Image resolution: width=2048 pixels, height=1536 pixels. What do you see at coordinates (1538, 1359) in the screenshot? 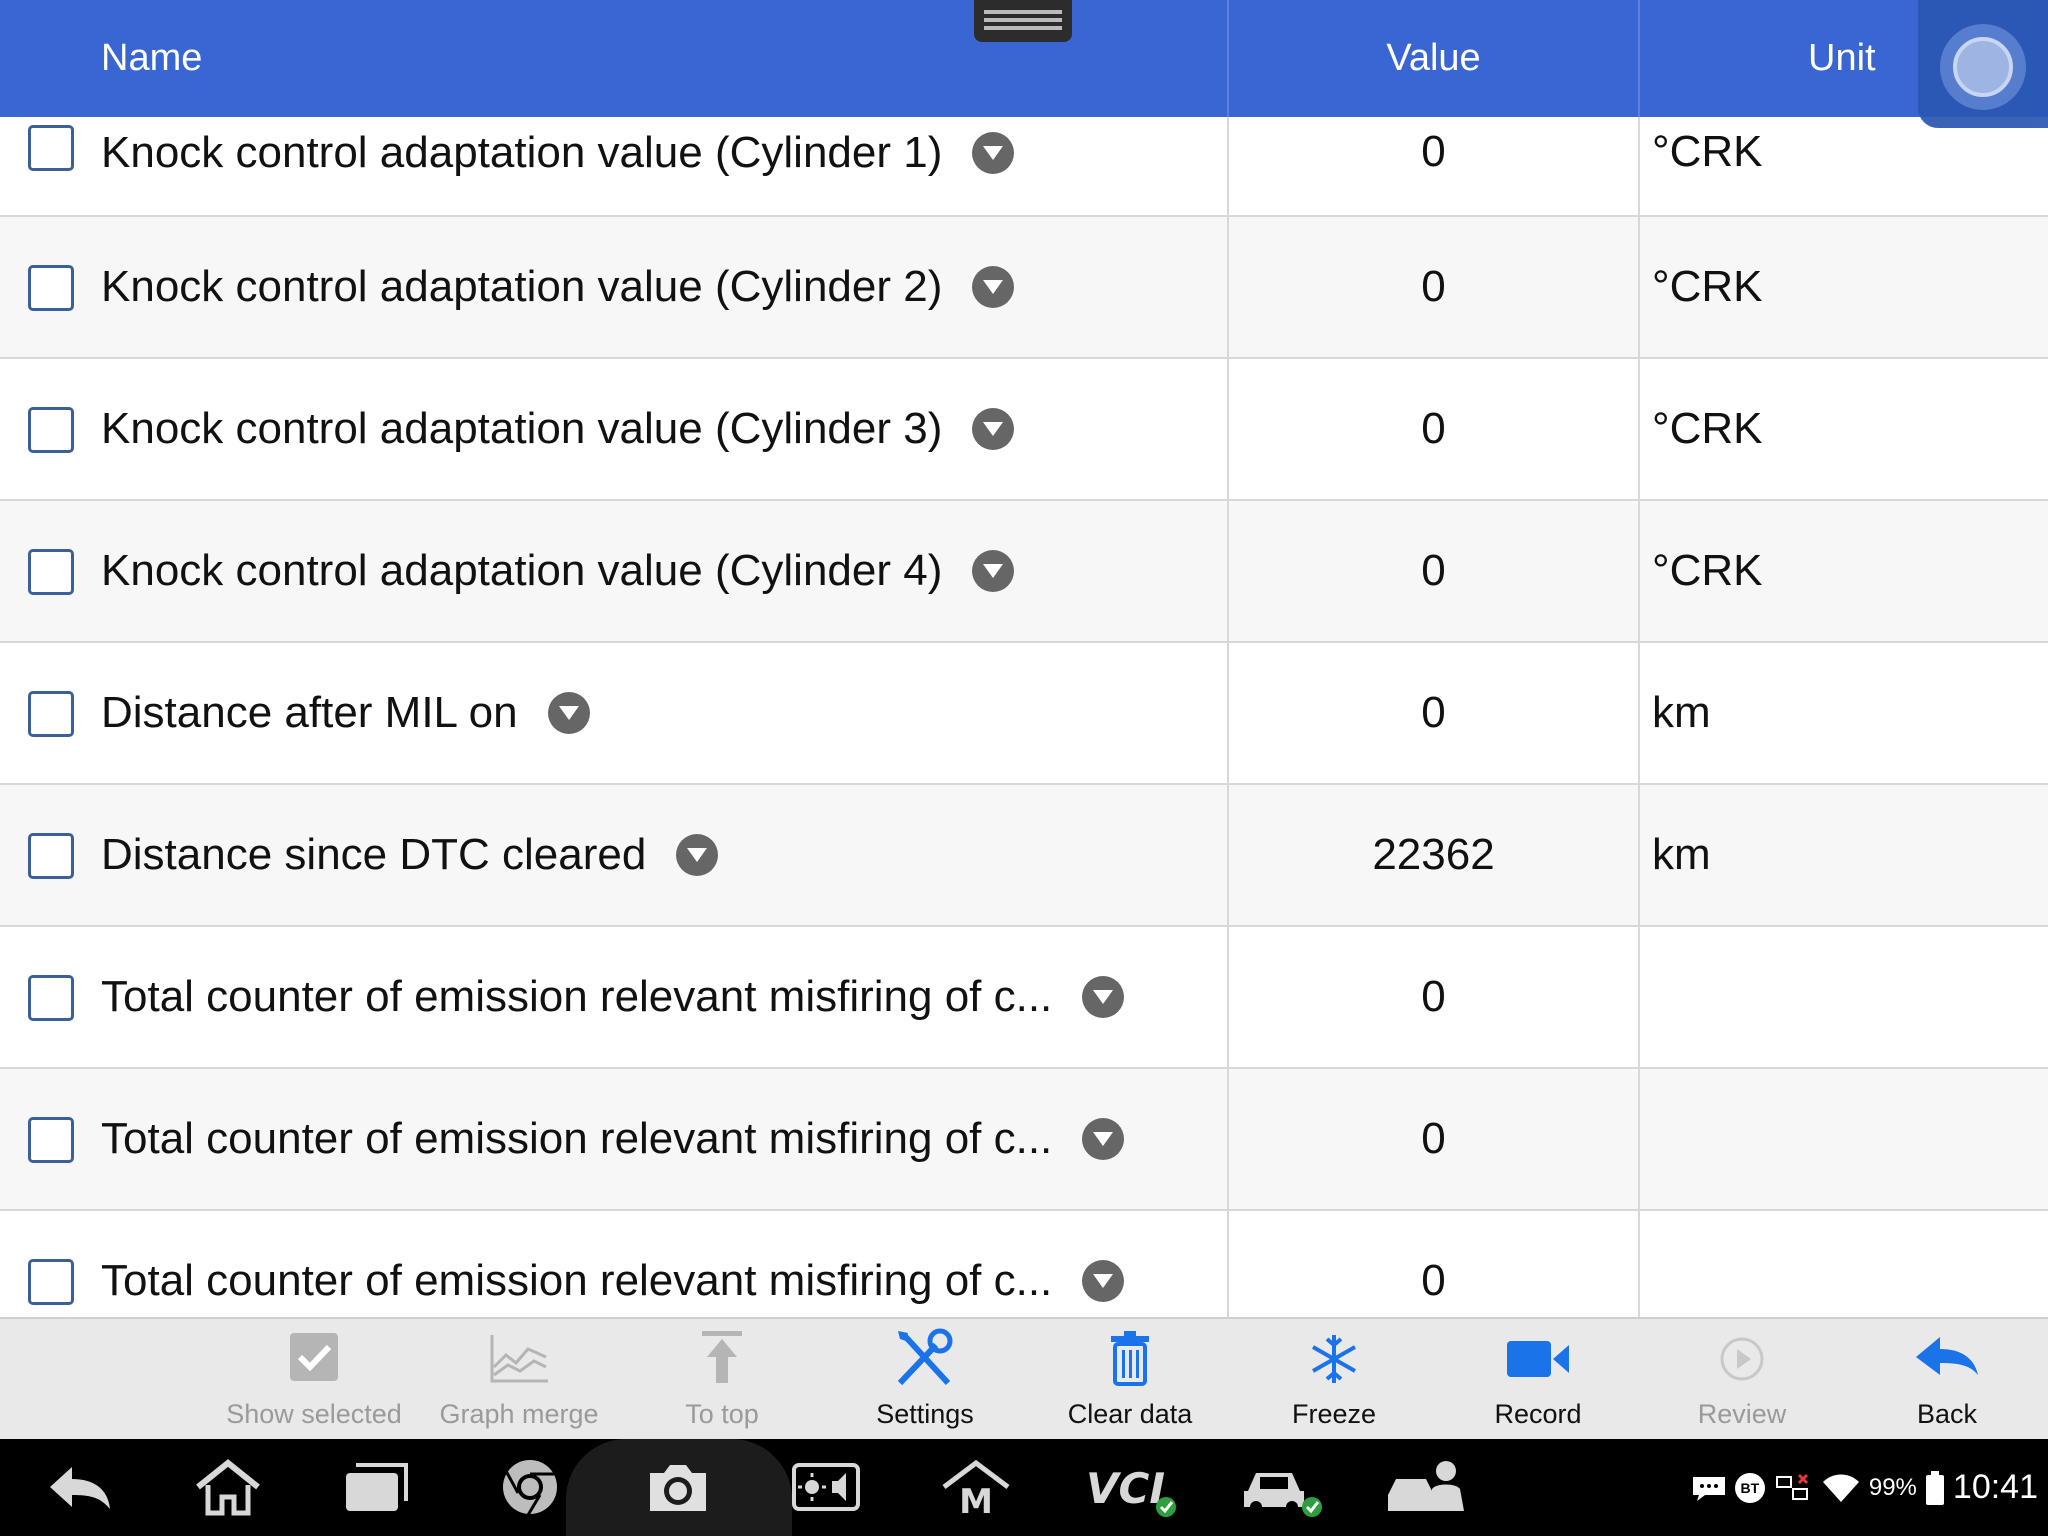
I see `video-camera-icon` at bounding box center [1538, 1359].